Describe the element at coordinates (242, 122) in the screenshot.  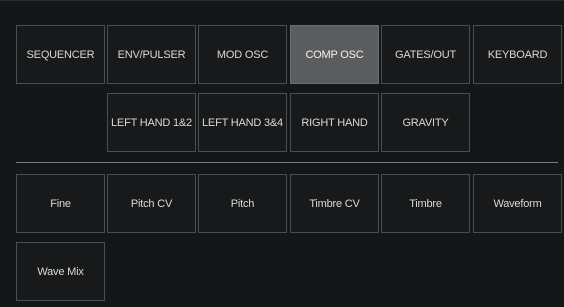
I see `subtab-left-hand-3-4: LEFT HAND 3&4` at that location.